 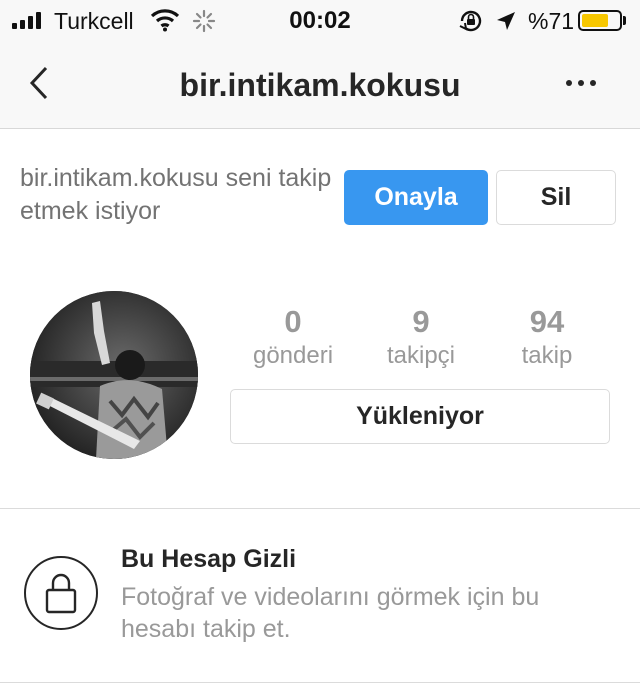 I want to click on battery-icon, so click(x=600, y=20).